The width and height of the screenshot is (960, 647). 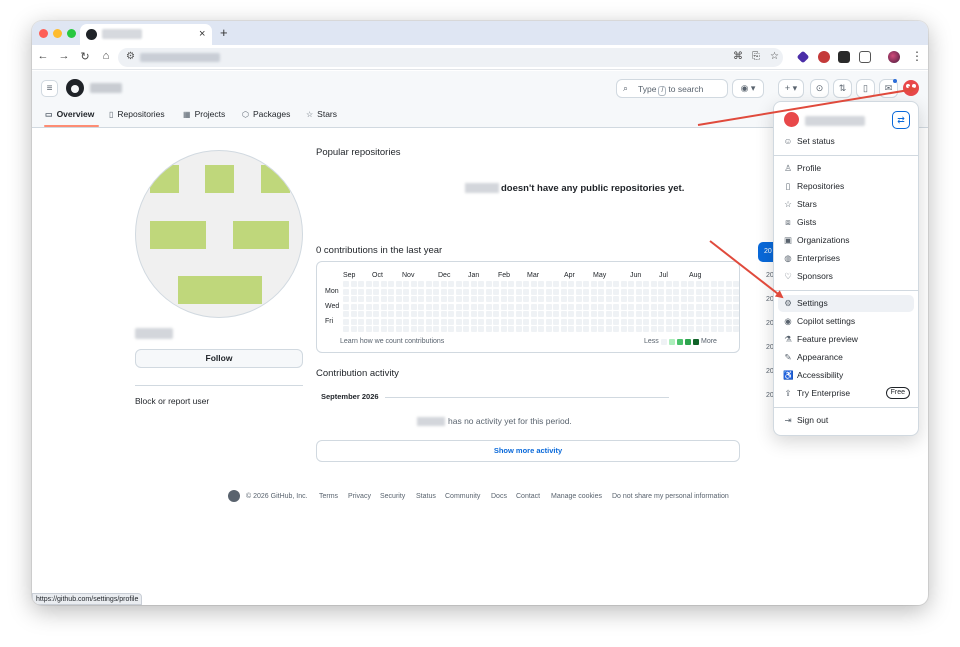 I want to click on tab-projects: ▦ Projects, so click(x=204, y=114).